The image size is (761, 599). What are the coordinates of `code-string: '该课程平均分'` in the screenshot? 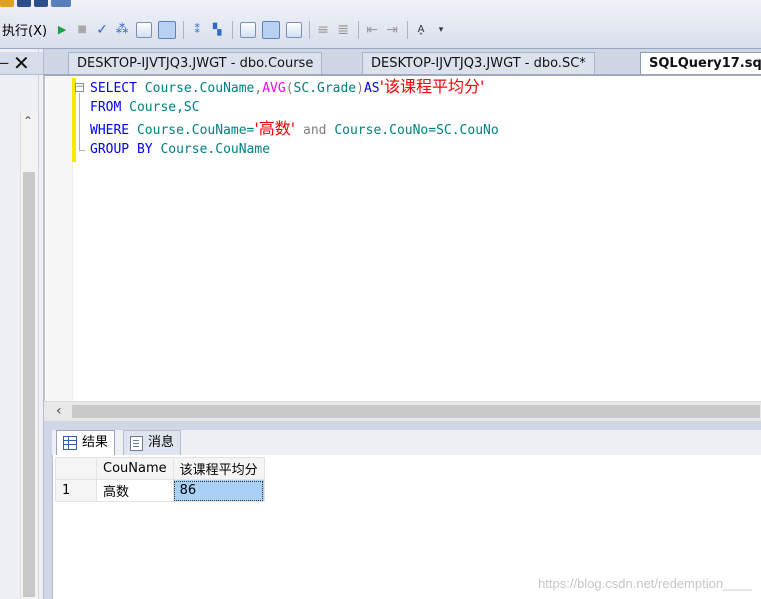 It's located at (432, 86).